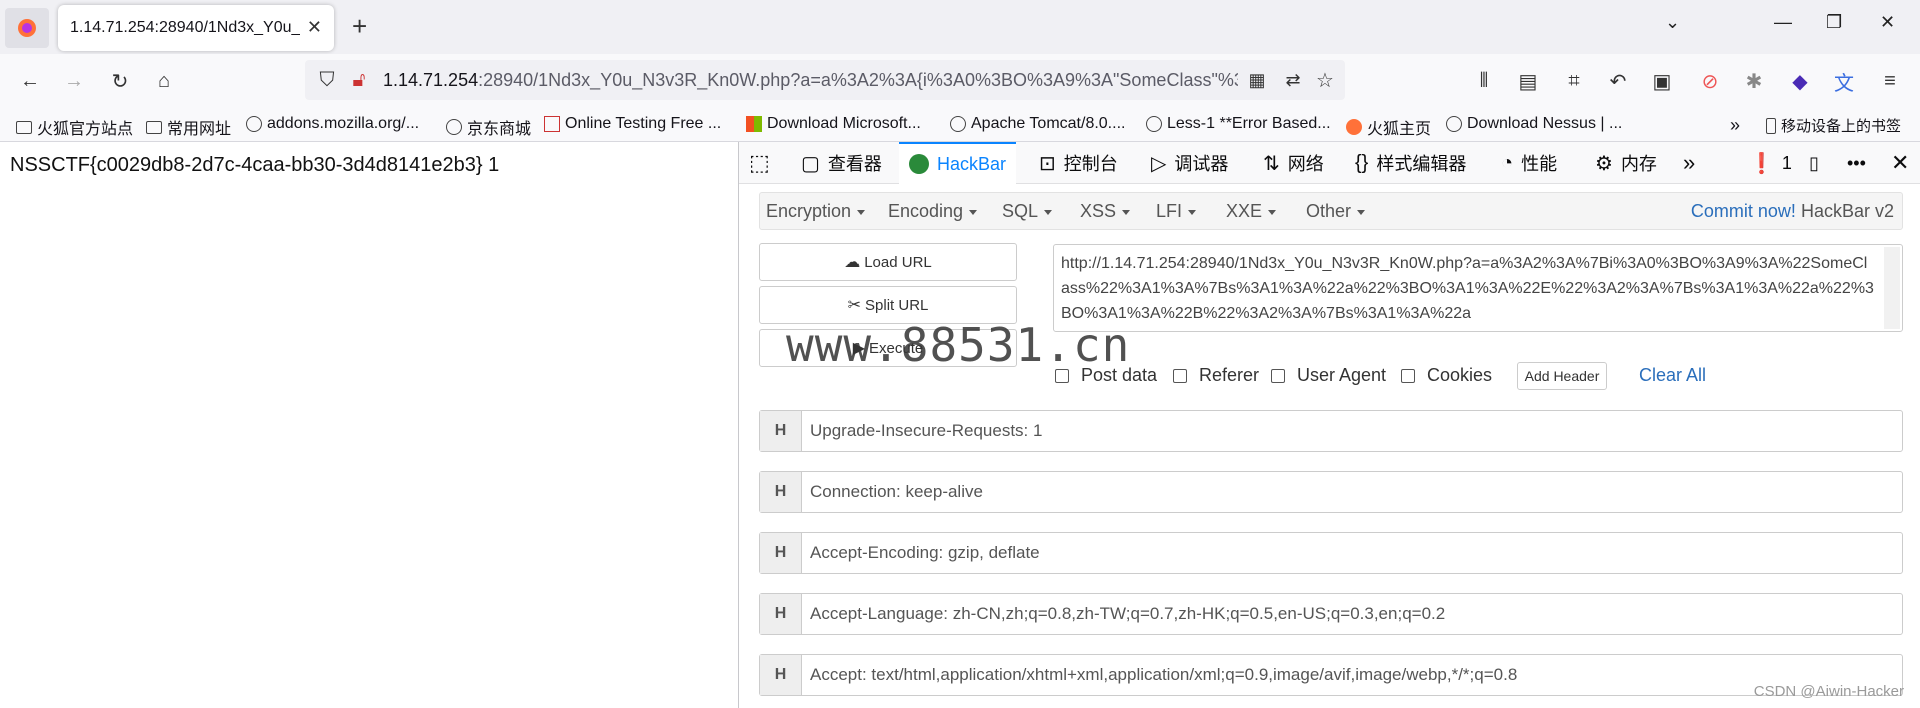  I want to click on mobile-bookmarks: 移动设备上的书签, so click(1833, 125).